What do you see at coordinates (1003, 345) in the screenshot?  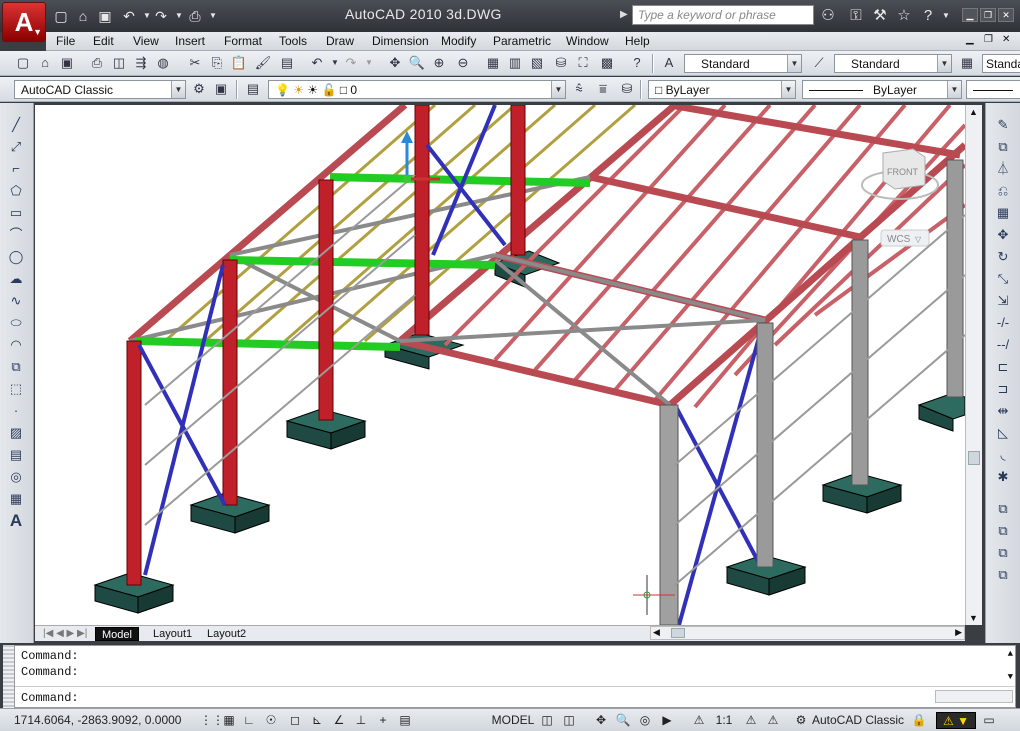 I see `extend-icon: --/` at bounding box center [1003, 345].